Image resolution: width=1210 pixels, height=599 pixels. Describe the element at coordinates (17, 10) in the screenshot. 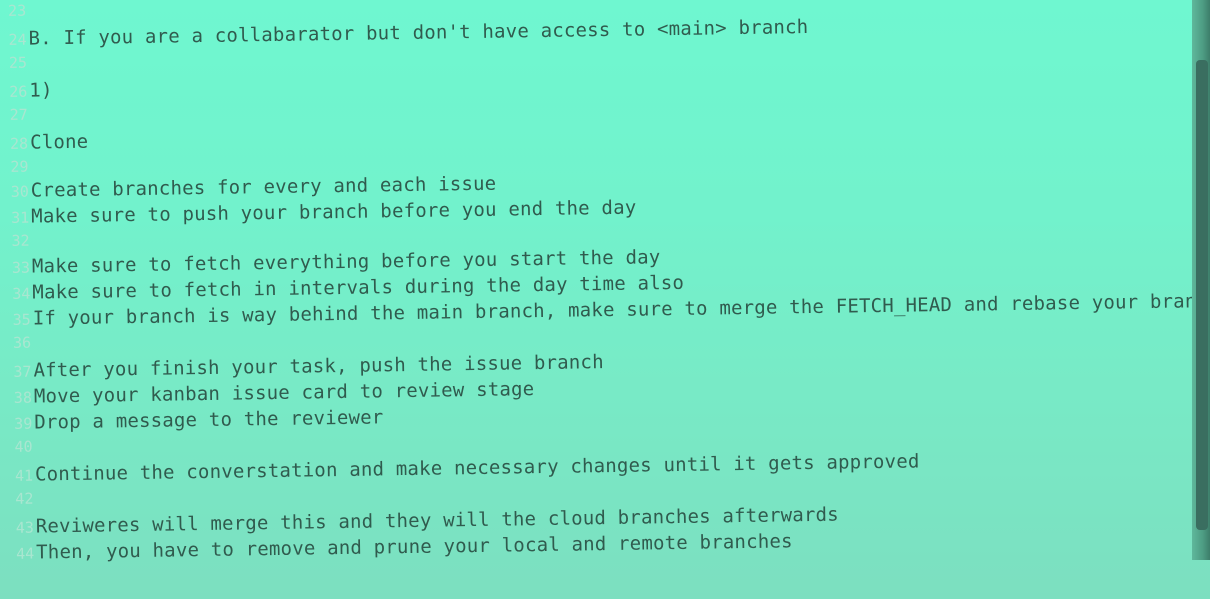

I see `line-number: 23` at that location.